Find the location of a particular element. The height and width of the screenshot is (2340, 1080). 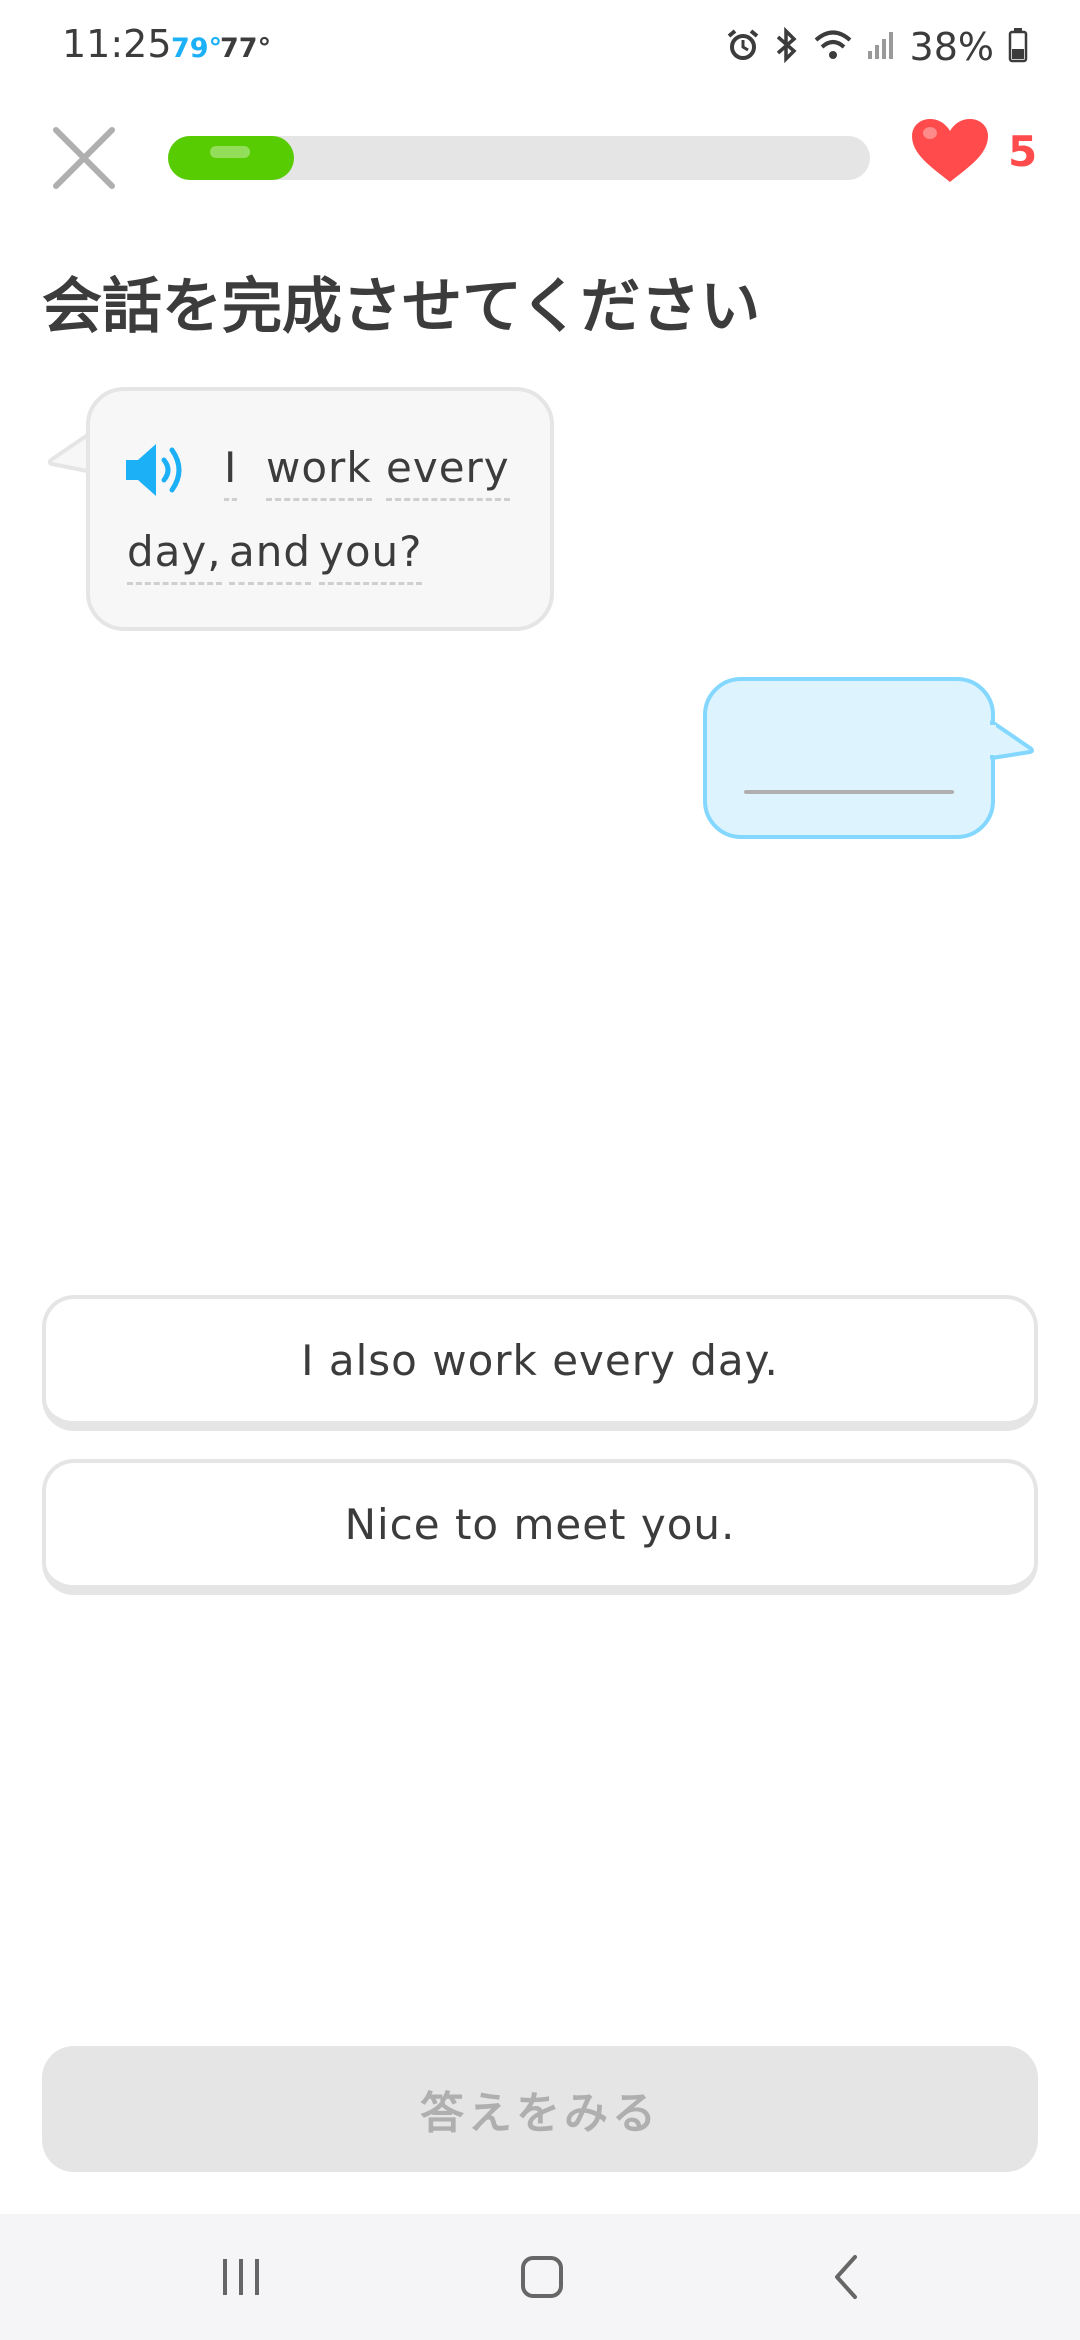

bluetooth-icon is located at coordinates (787, 46).